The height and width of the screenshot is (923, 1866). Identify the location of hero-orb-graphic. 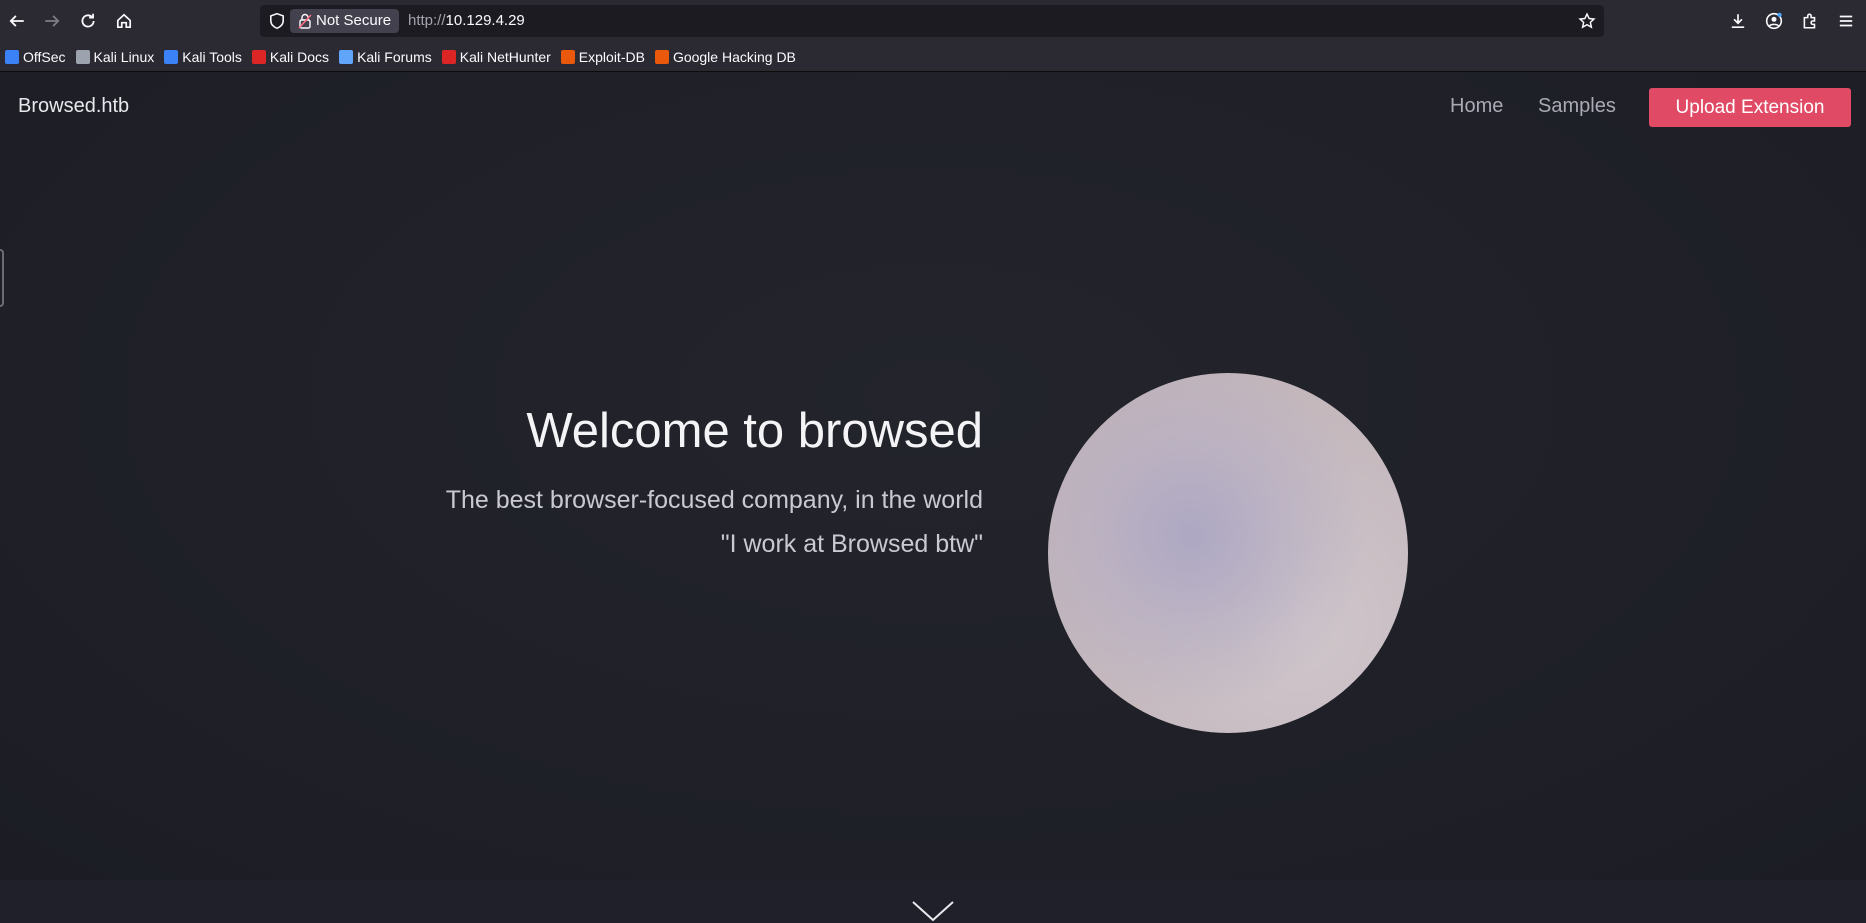
(1228, 553).